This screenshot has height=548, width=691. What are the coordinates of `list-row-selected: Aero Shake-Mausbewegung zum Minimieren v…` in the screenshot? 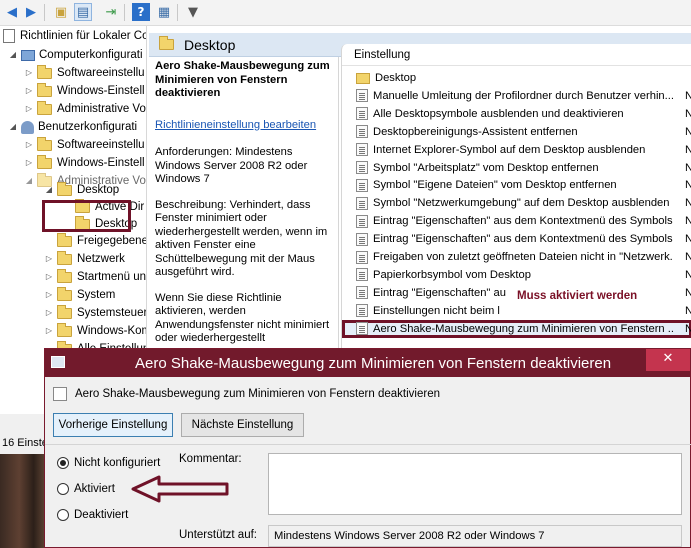 It's located at (516, 328).